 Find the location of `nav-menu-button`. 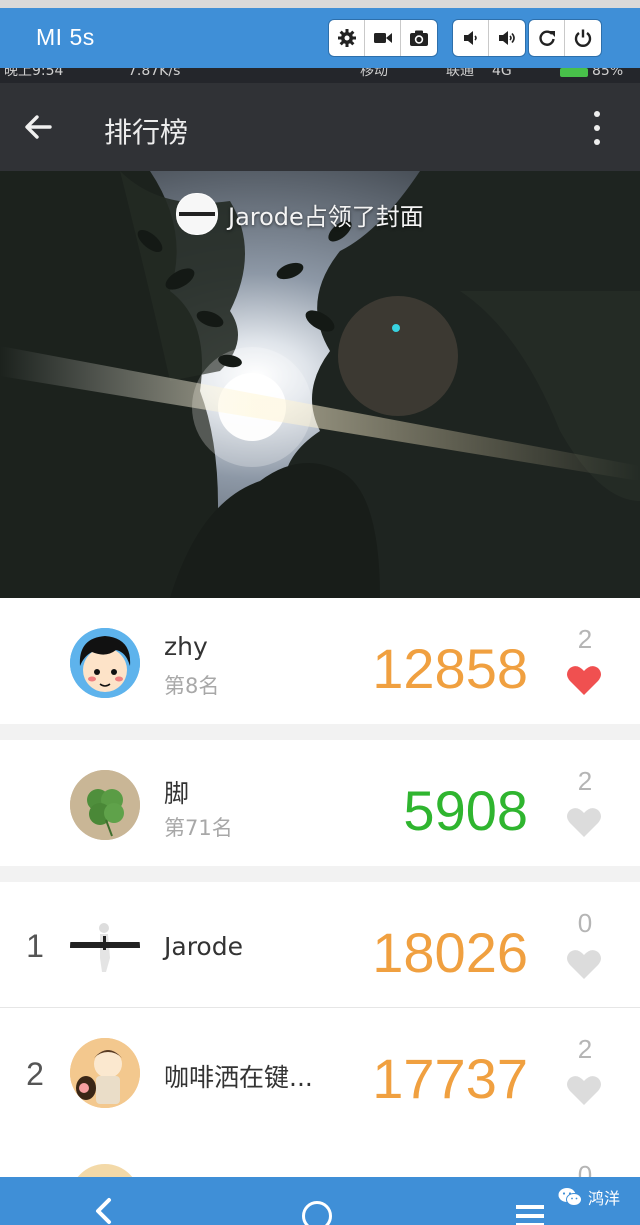

nav-menu-button is located at coordinates (530, 1215).